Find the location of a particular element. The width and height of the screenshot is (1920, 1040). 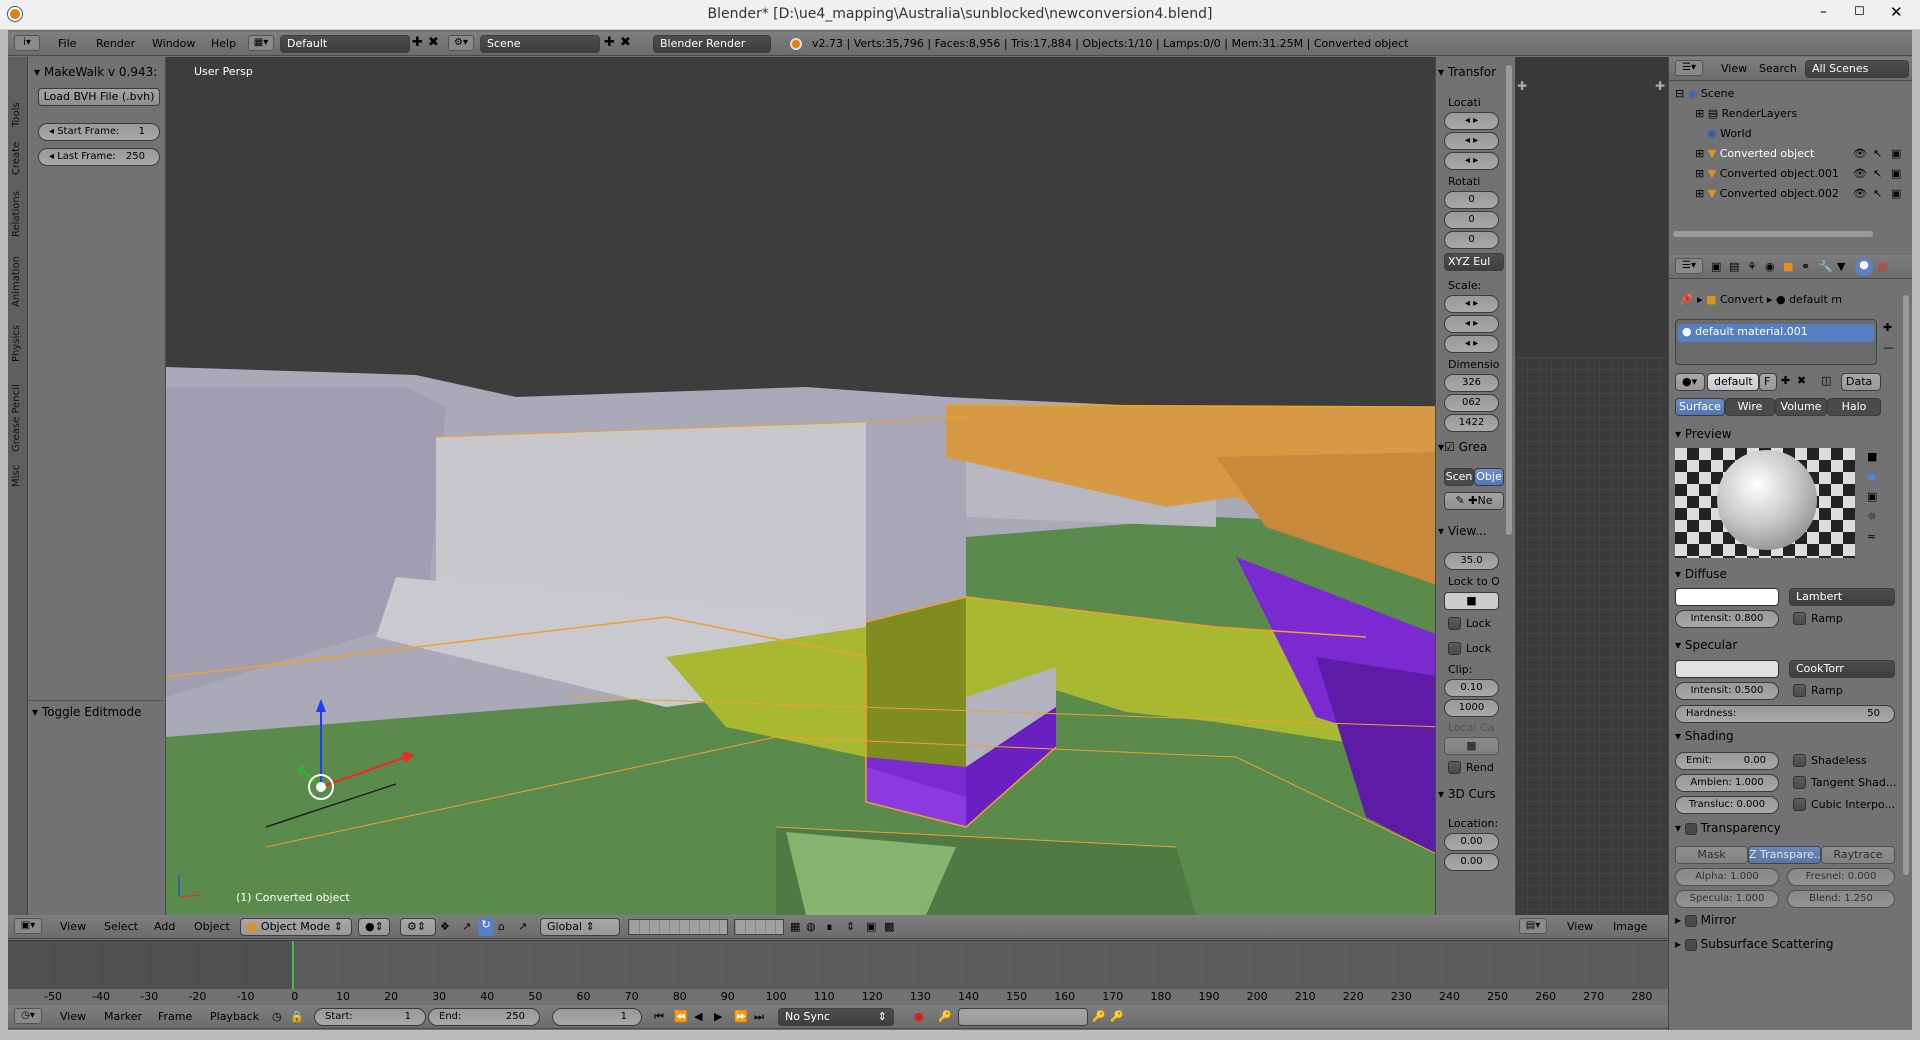

jump-start-icon: ⏮ is located at coordinates (659, 1017).